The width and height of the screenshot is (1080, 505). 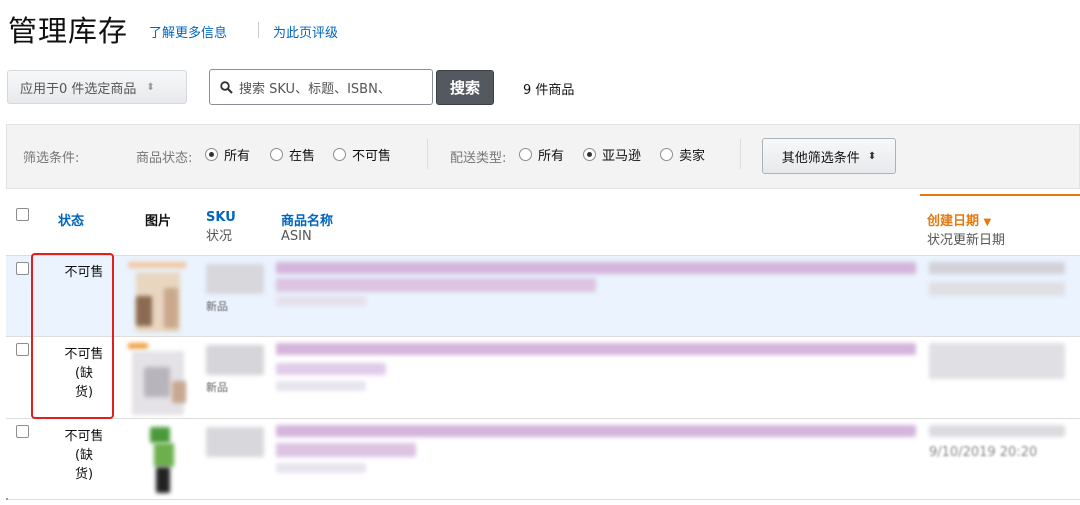 What do you see at coordinates (478, 158) in the screenshot?
I see `fulfillment-label: 配送类型:` at bounding box center [478, 158].